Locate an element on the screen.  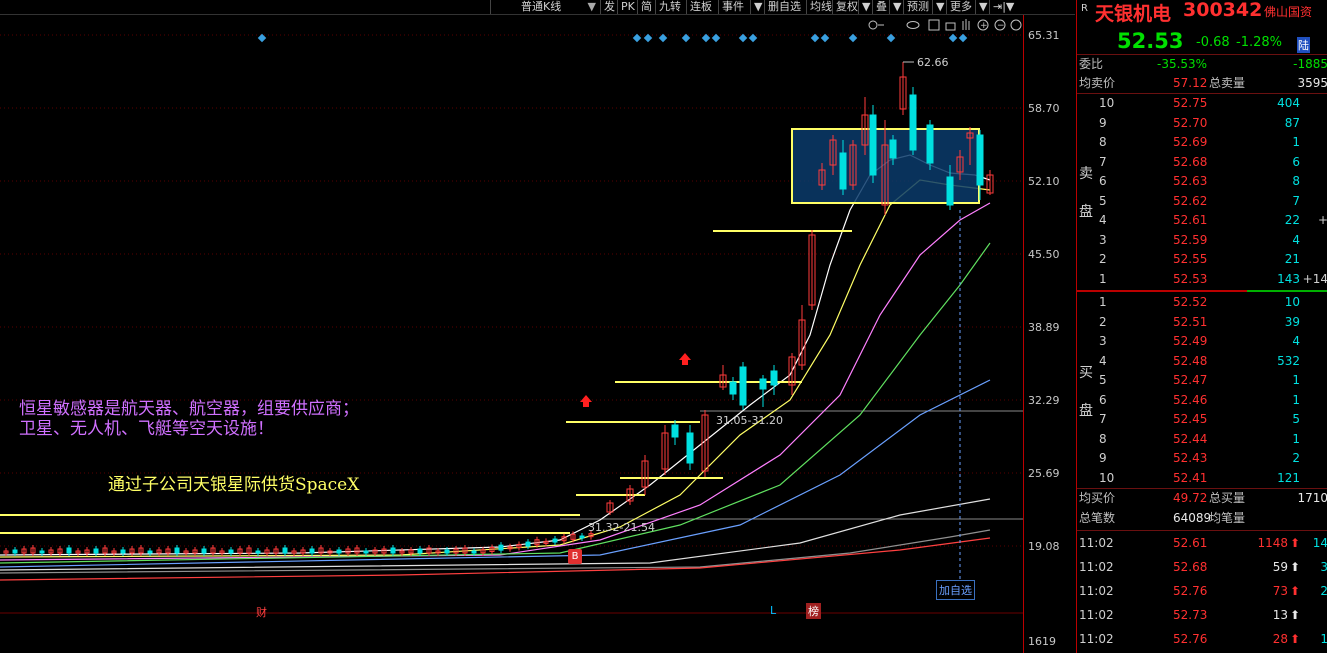
sell-row: 6 52.63 8 is located at coordinates (1202, 181).